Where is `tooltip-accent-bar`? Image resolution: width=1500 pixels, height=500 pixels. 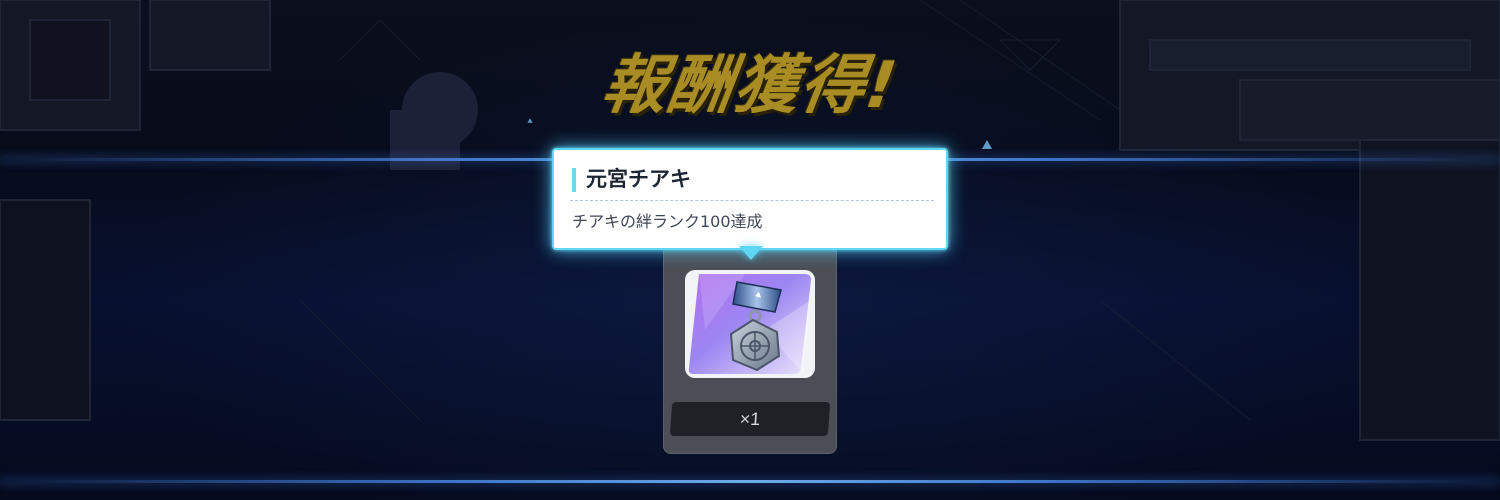
tooltip-accent-bar is located at coordinates (574, 180).